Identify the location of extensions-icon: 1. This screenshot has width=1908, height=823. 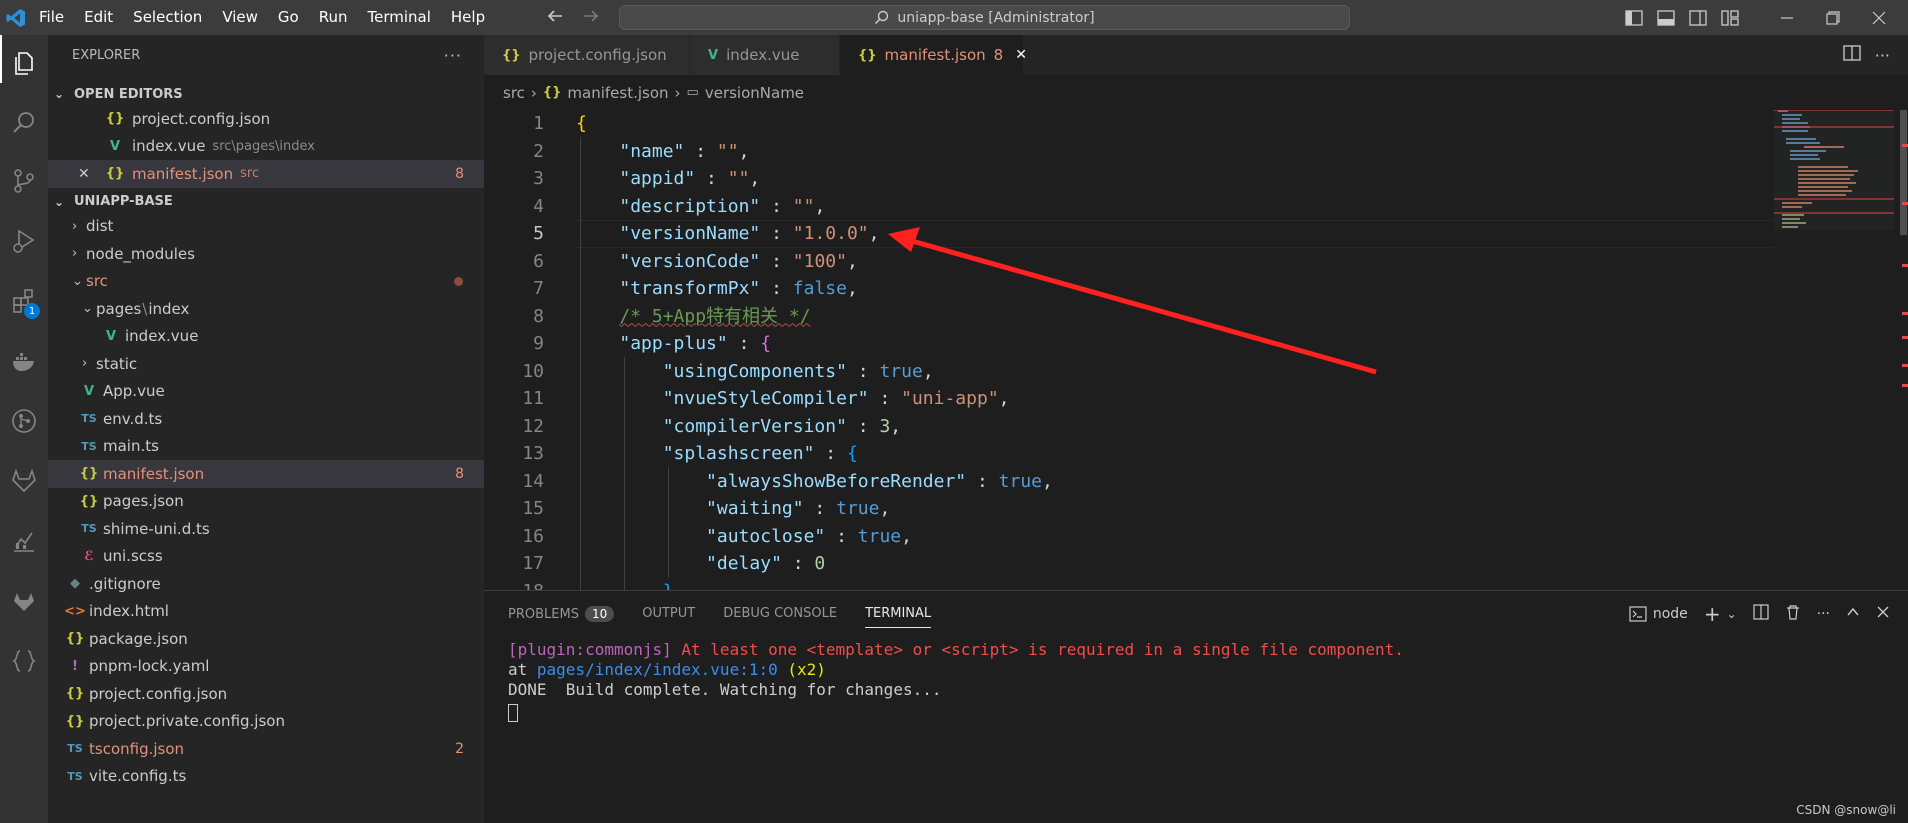
(24, 301).